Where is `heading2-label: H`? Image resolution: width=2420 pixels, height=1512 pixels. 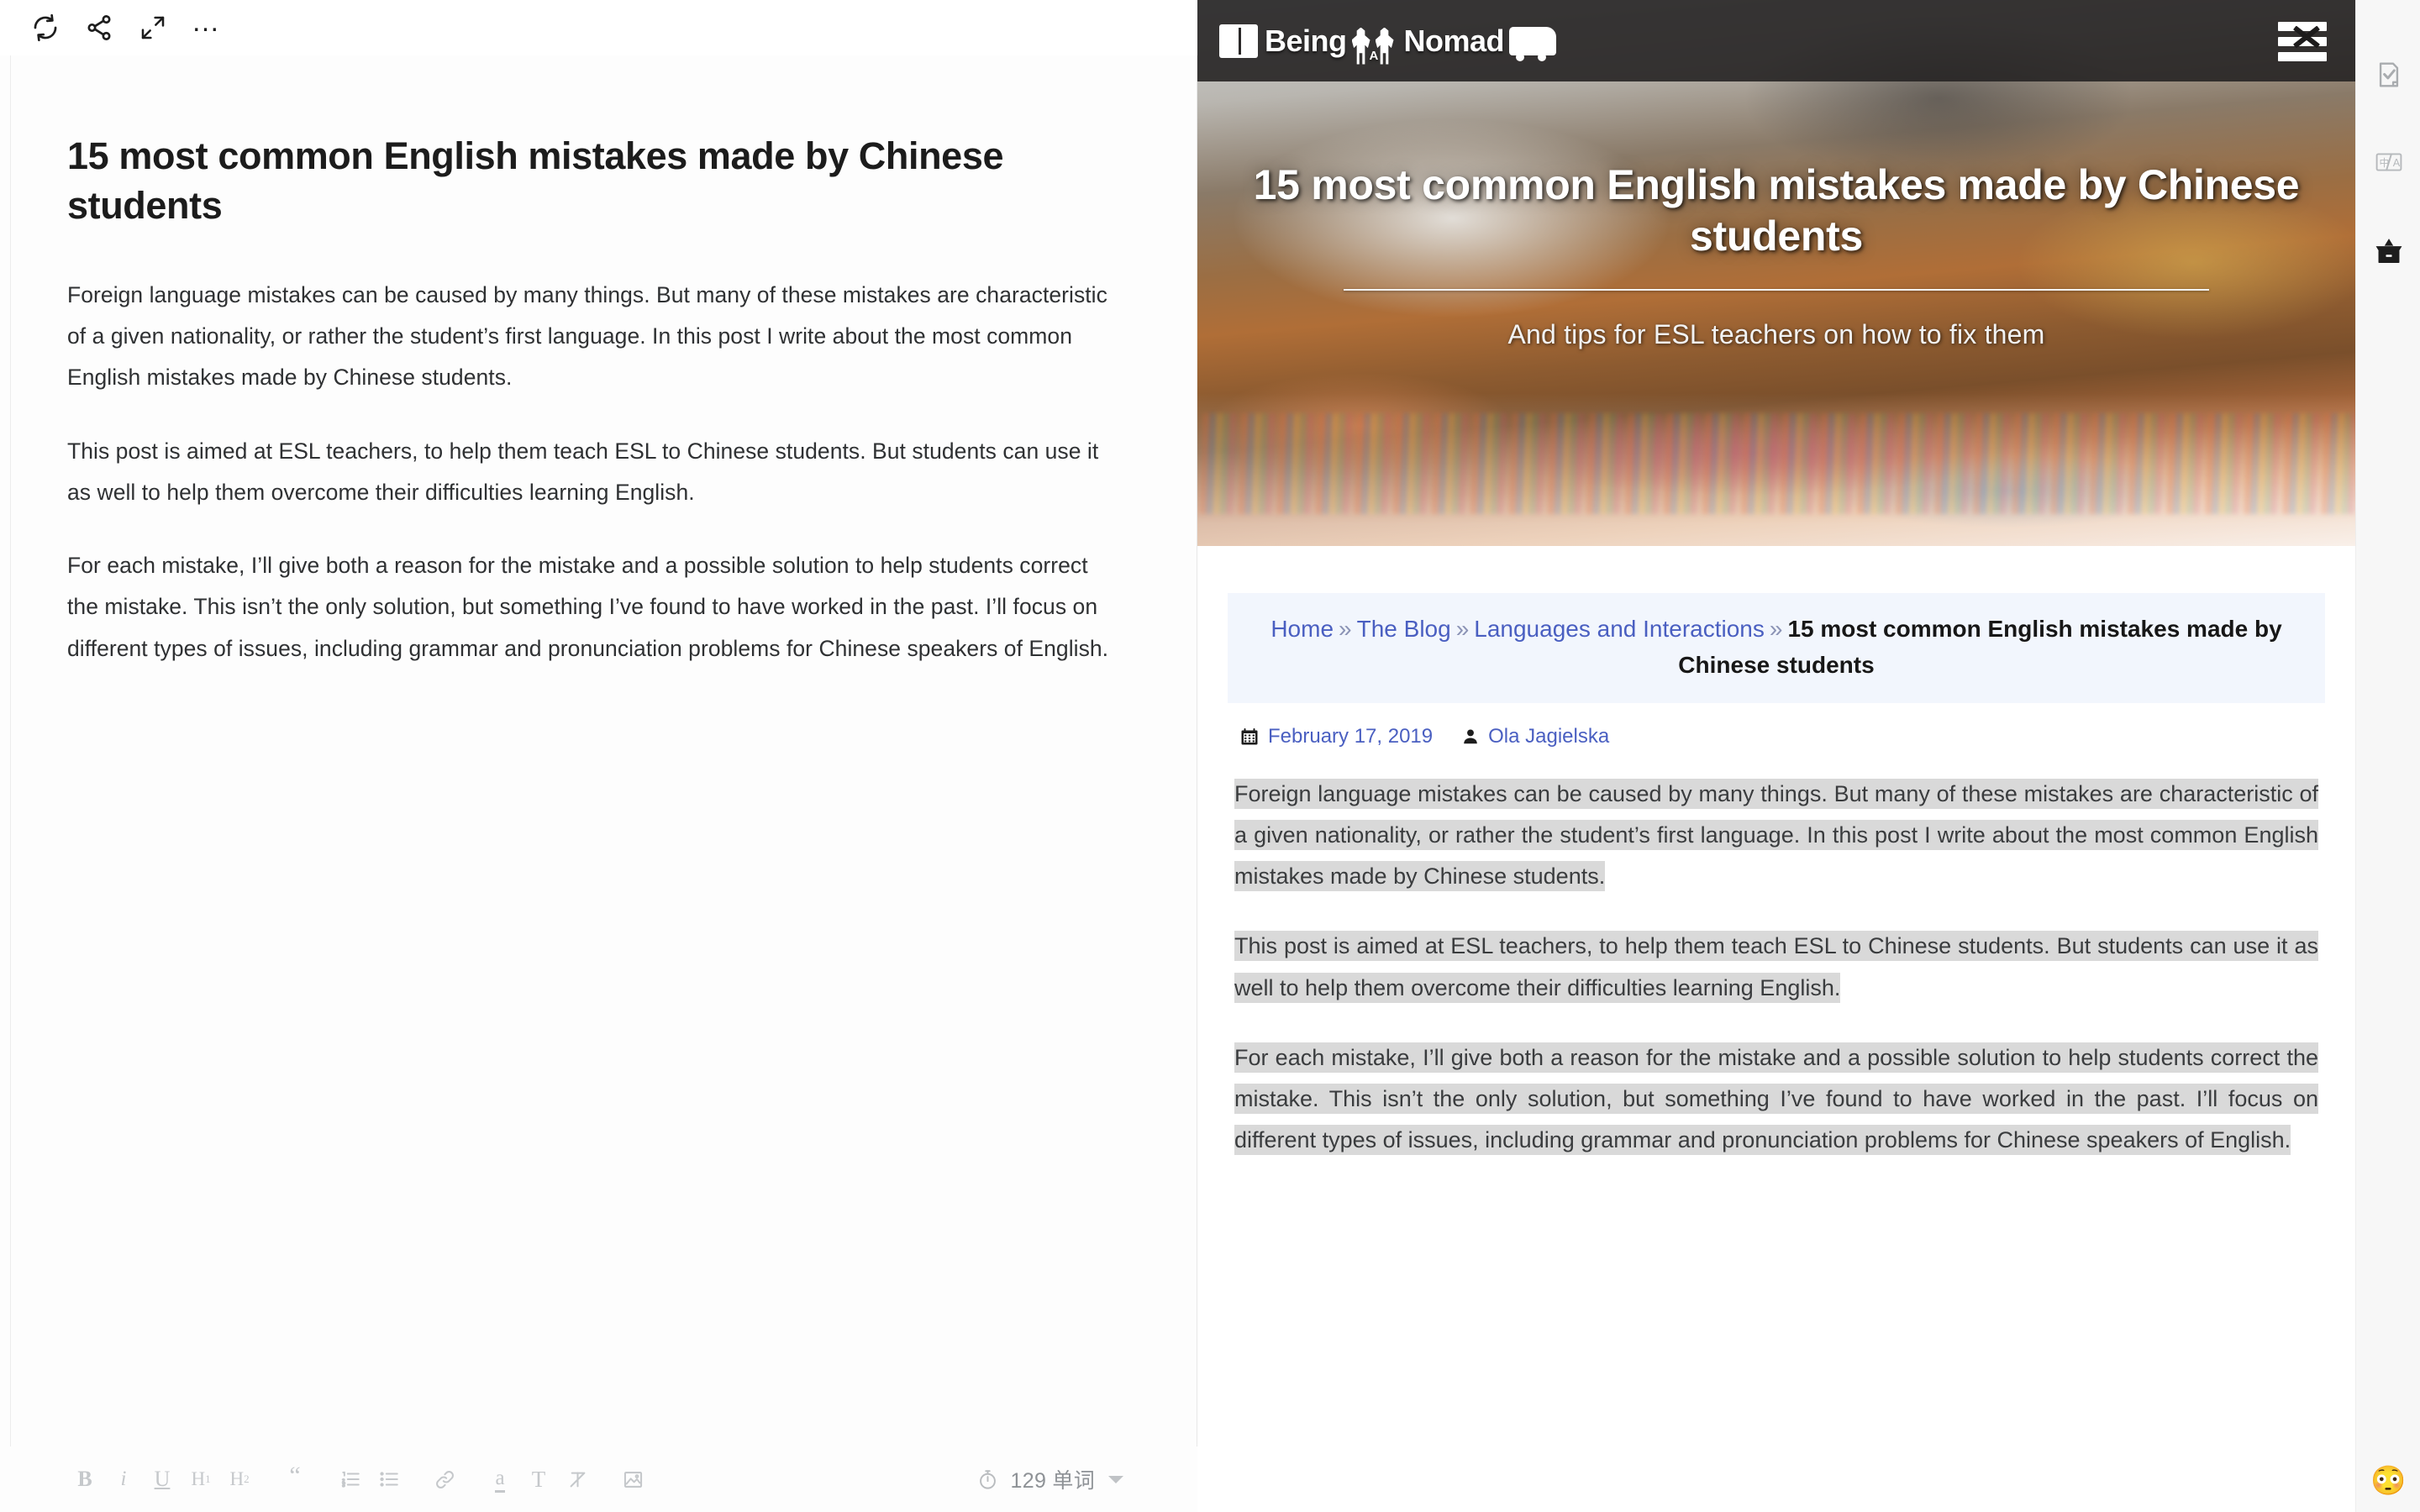
heading2-label: H is located at coordinates (237, 1478).